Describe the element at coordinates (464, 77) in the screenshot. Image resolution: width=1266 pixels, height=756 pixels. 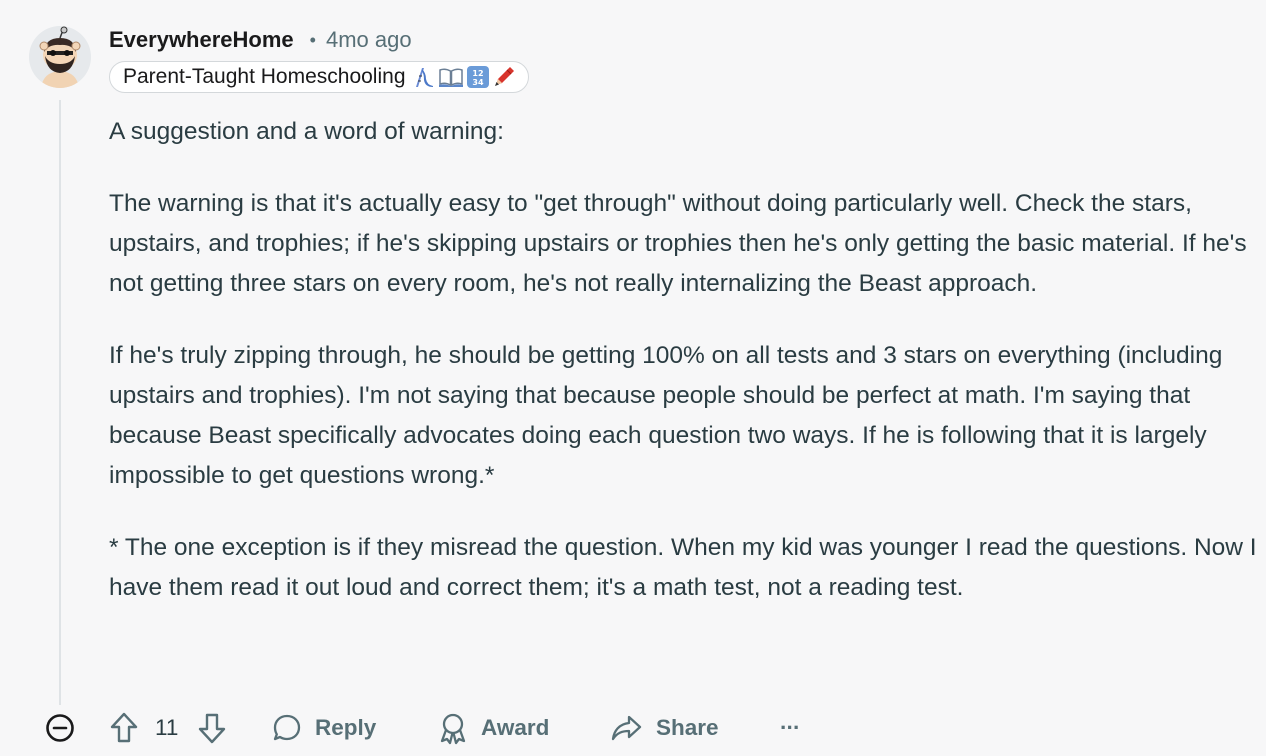
I see `flair-emojis: 12 34` at that location.